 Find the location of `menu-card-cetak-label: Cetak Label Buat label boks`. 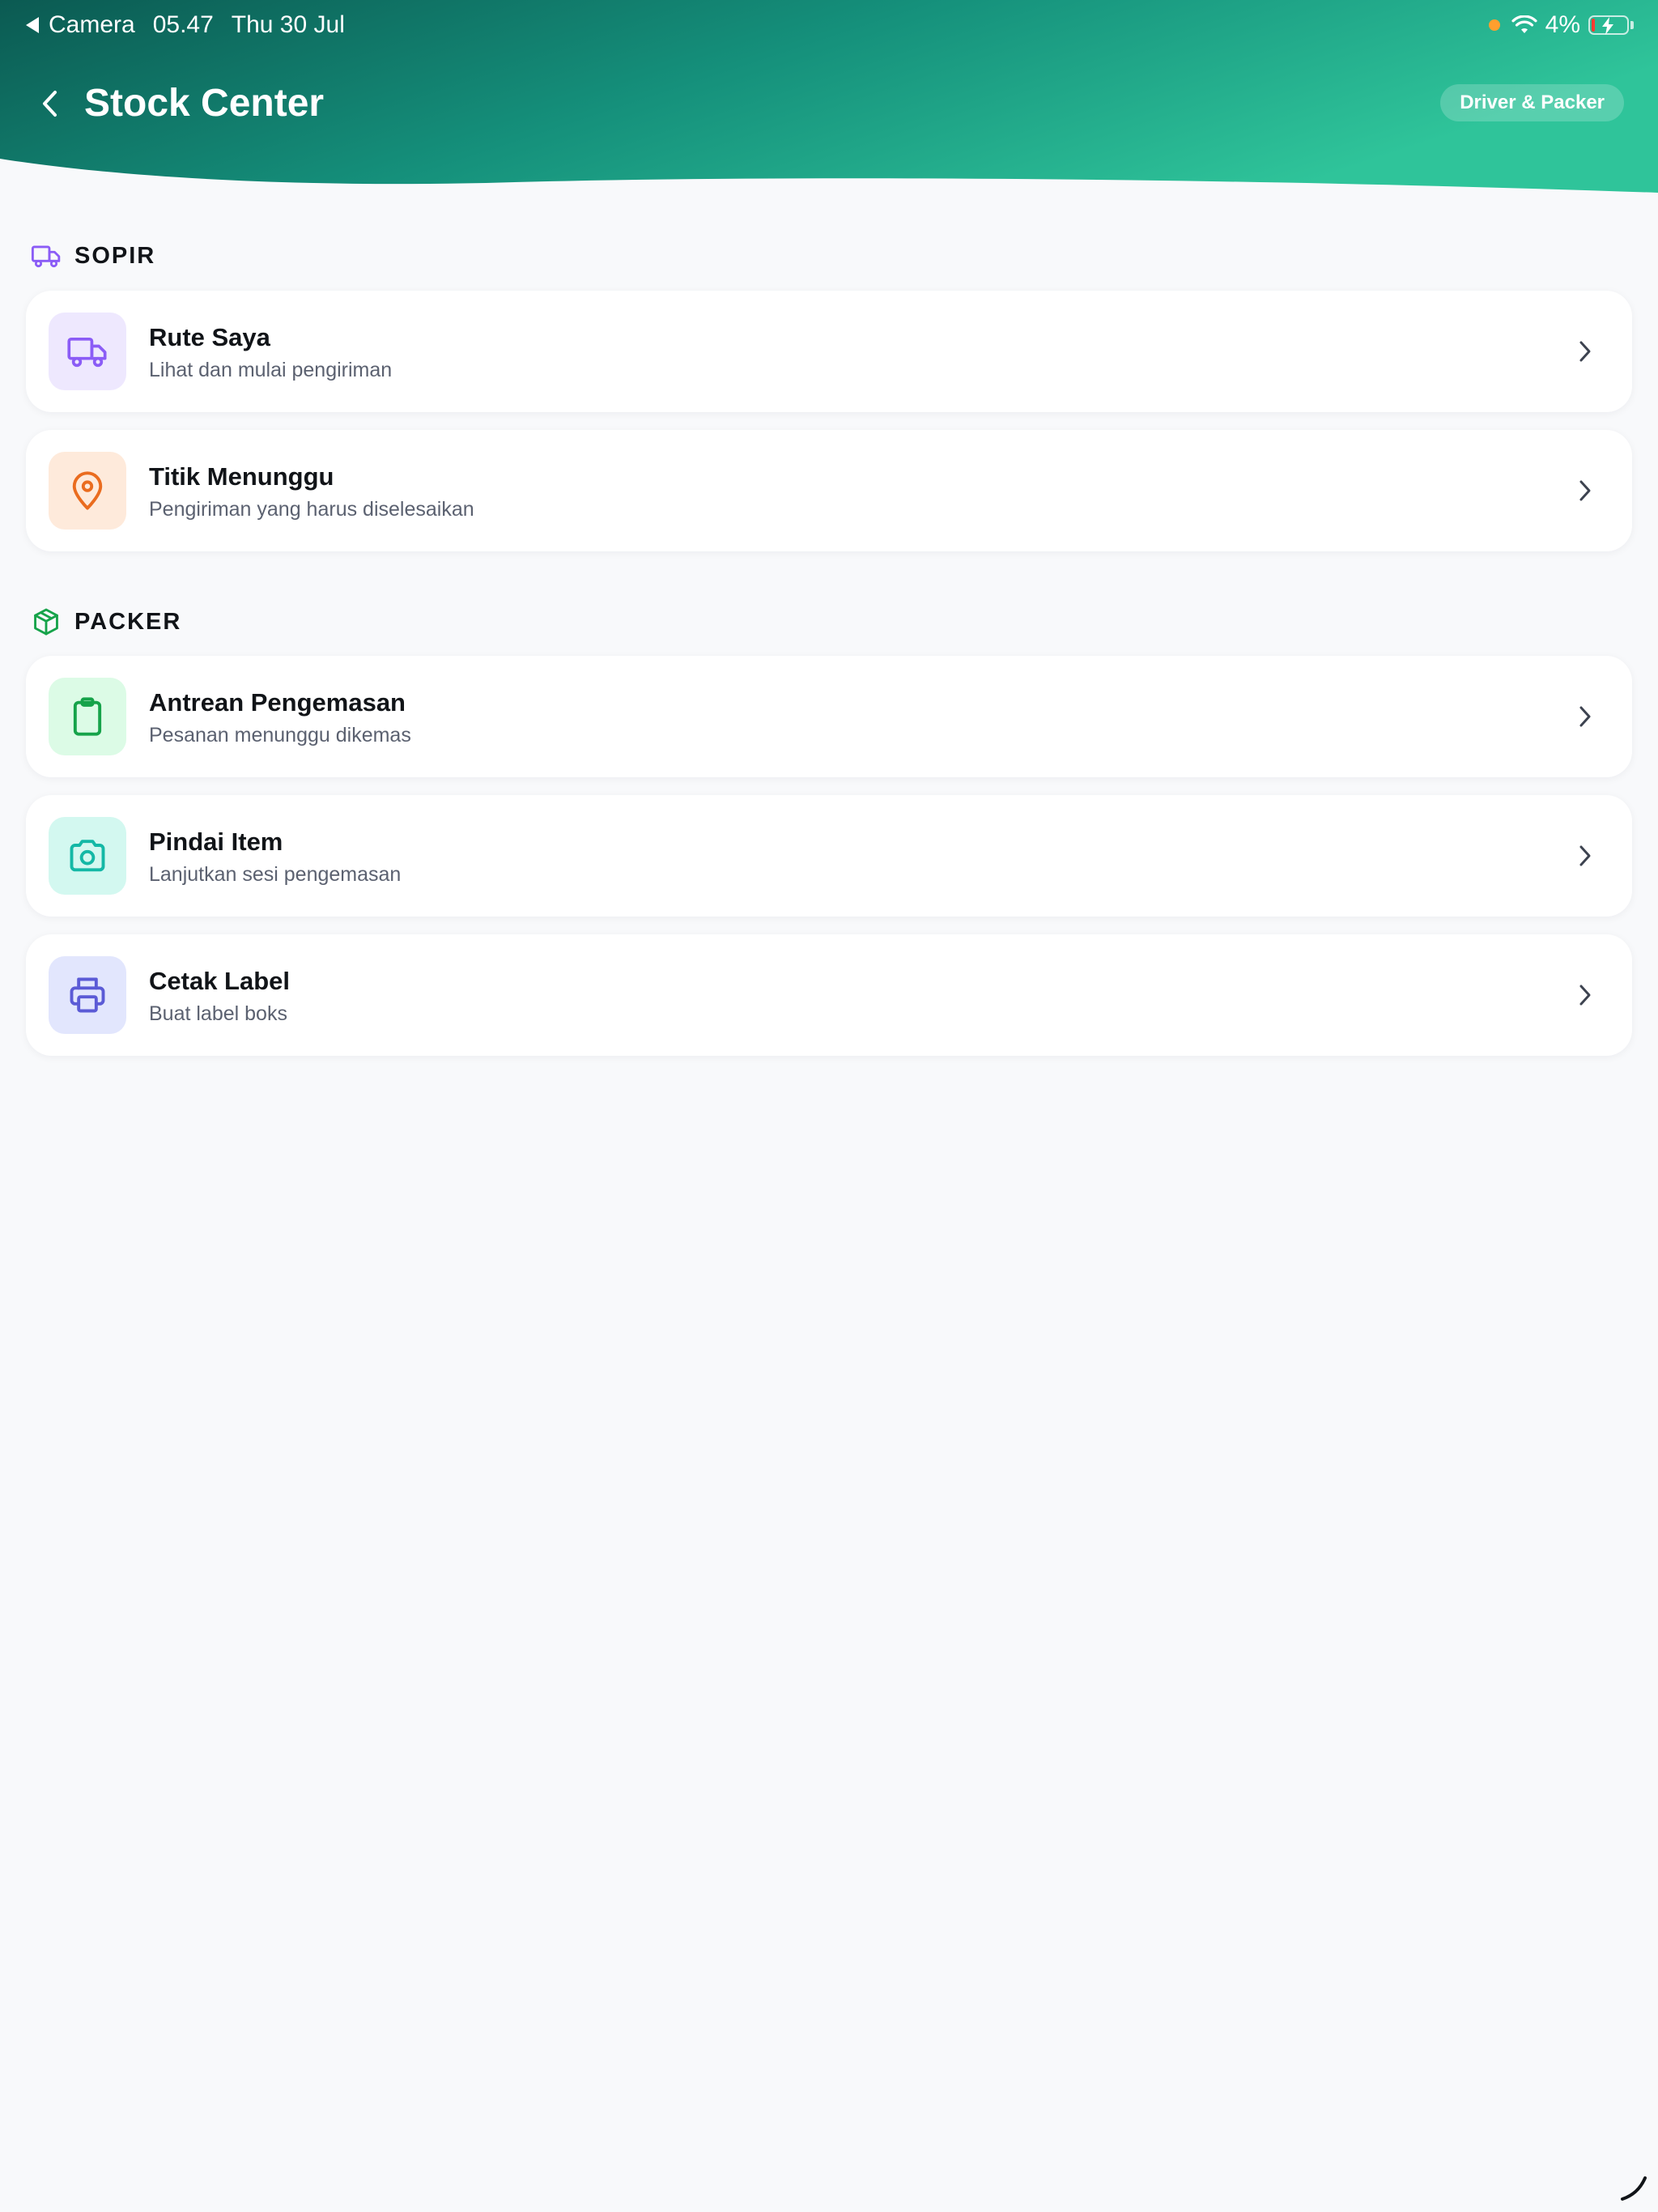

menu-card-cetak-label: Cetak Label Buat label boks is located at coordinates (829, 995).